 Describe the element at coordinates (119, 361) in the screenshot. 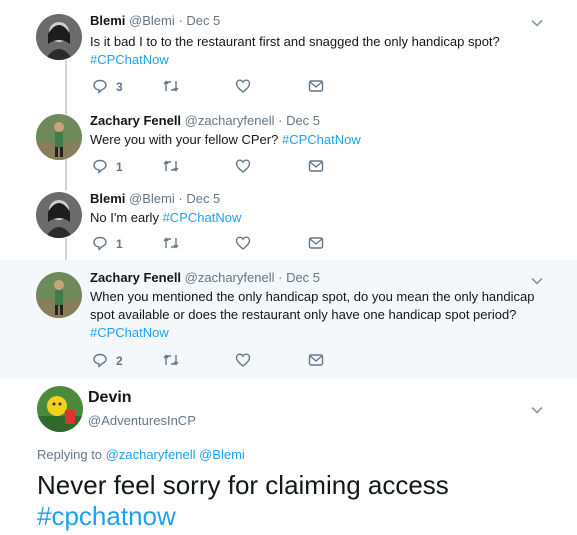

I see `reply-count: 2` at that location.